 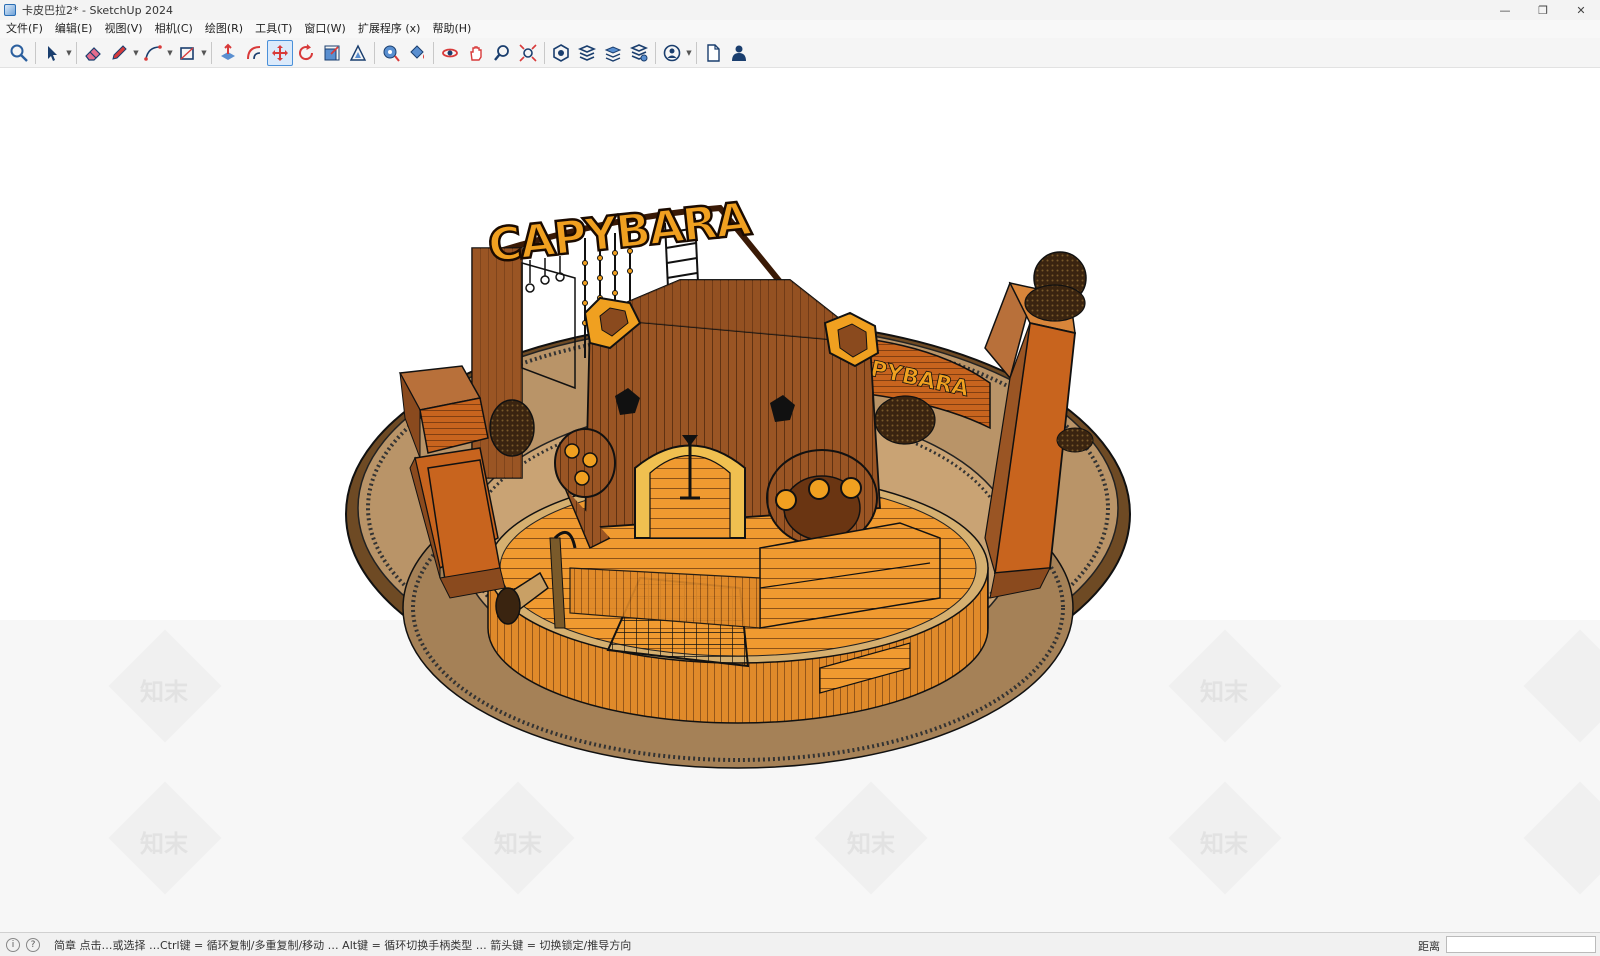 I want to click on restore-button: ❐, so click(x=1543, y=10).